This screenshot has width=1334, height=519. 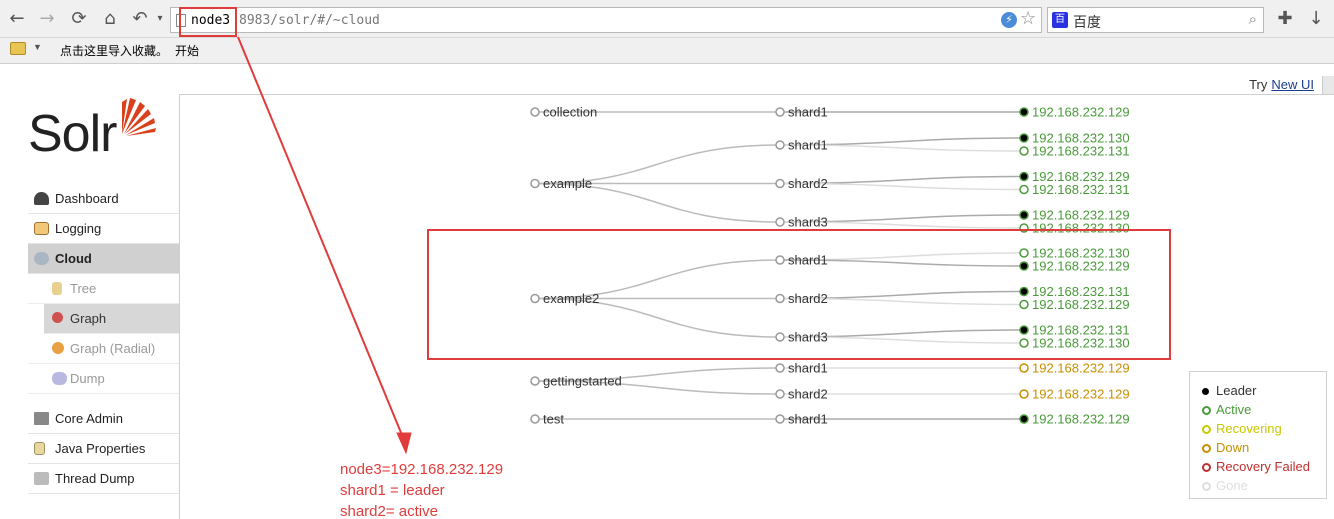 I want to click on undo-dropdown-icon: ▾, so click(x=160, y=19).